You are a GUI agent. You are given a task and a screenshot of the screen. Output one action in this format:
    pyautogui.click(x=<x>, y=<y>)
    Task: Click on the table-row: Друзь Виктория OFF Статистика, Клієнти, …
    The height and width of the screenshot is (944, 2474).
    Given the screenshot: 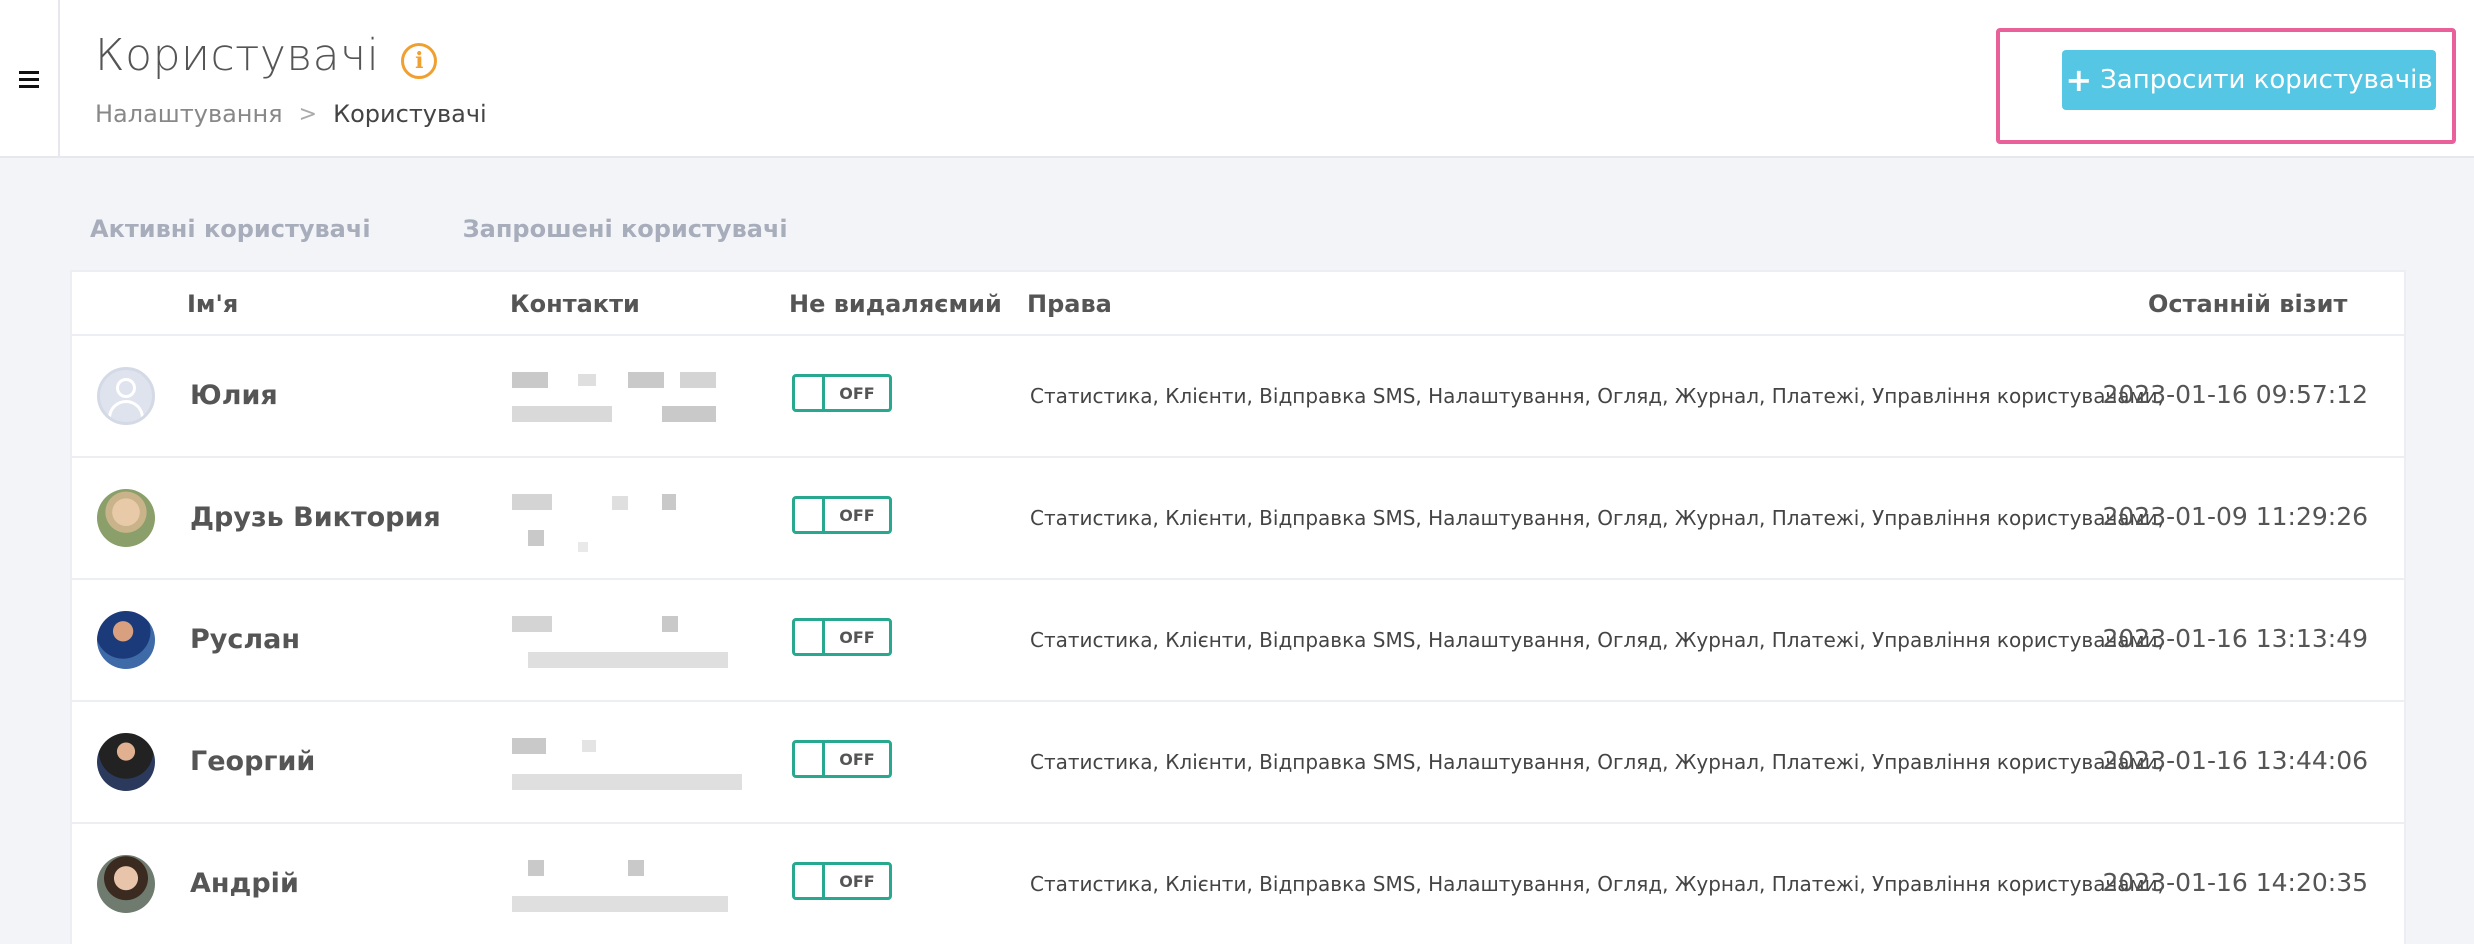 What is the action you would take?
    pyautogui.click(x=1238, y=519)
    